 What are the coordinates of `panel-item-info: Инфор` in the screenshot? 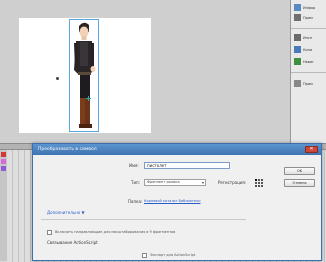 It's located at (304, 7).